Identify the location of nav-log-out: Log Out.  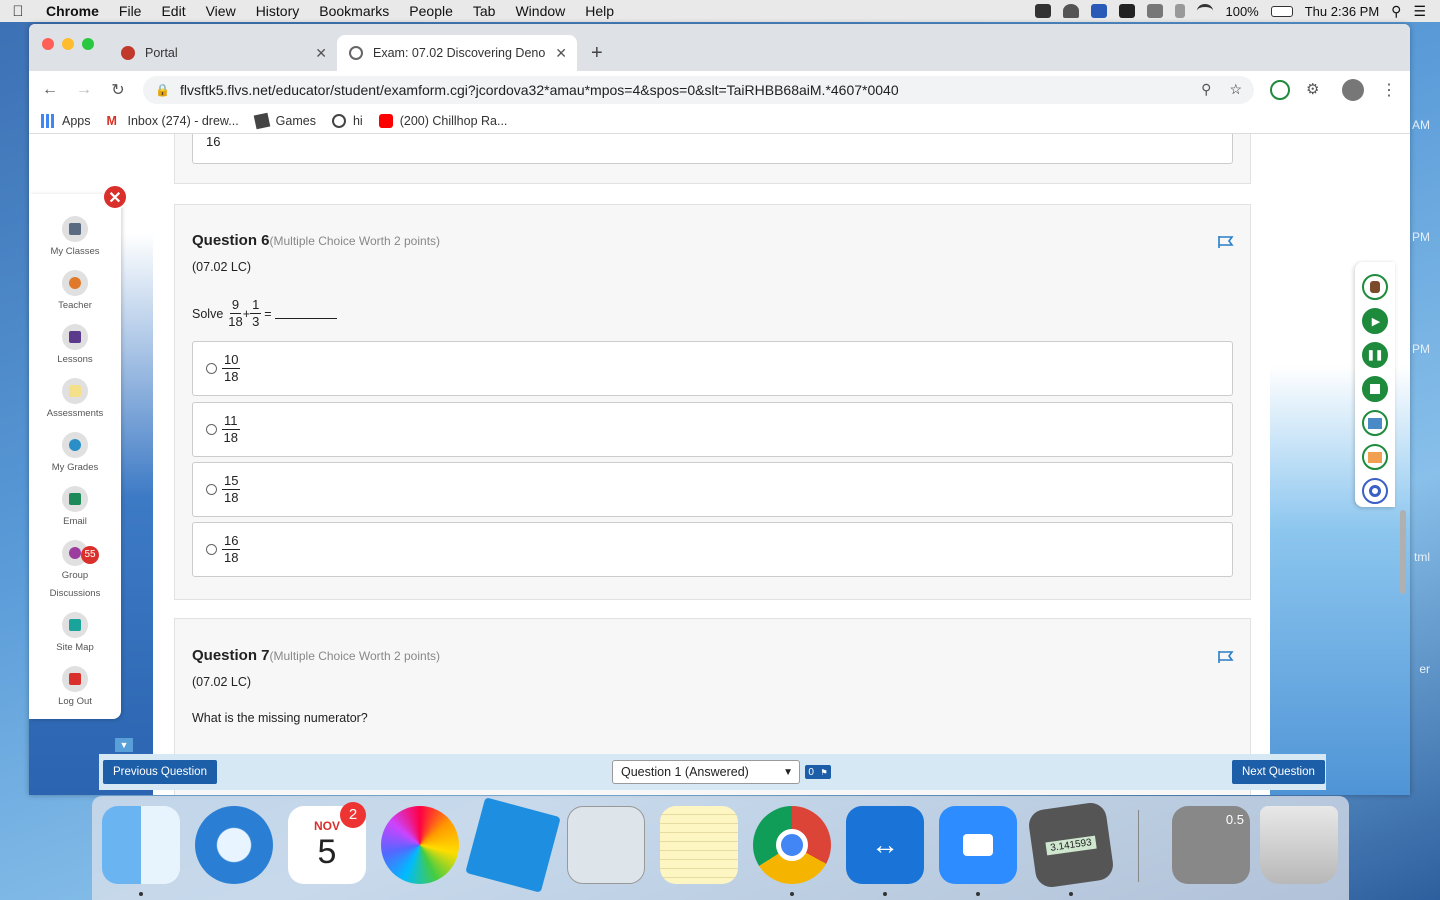
(75, 686).